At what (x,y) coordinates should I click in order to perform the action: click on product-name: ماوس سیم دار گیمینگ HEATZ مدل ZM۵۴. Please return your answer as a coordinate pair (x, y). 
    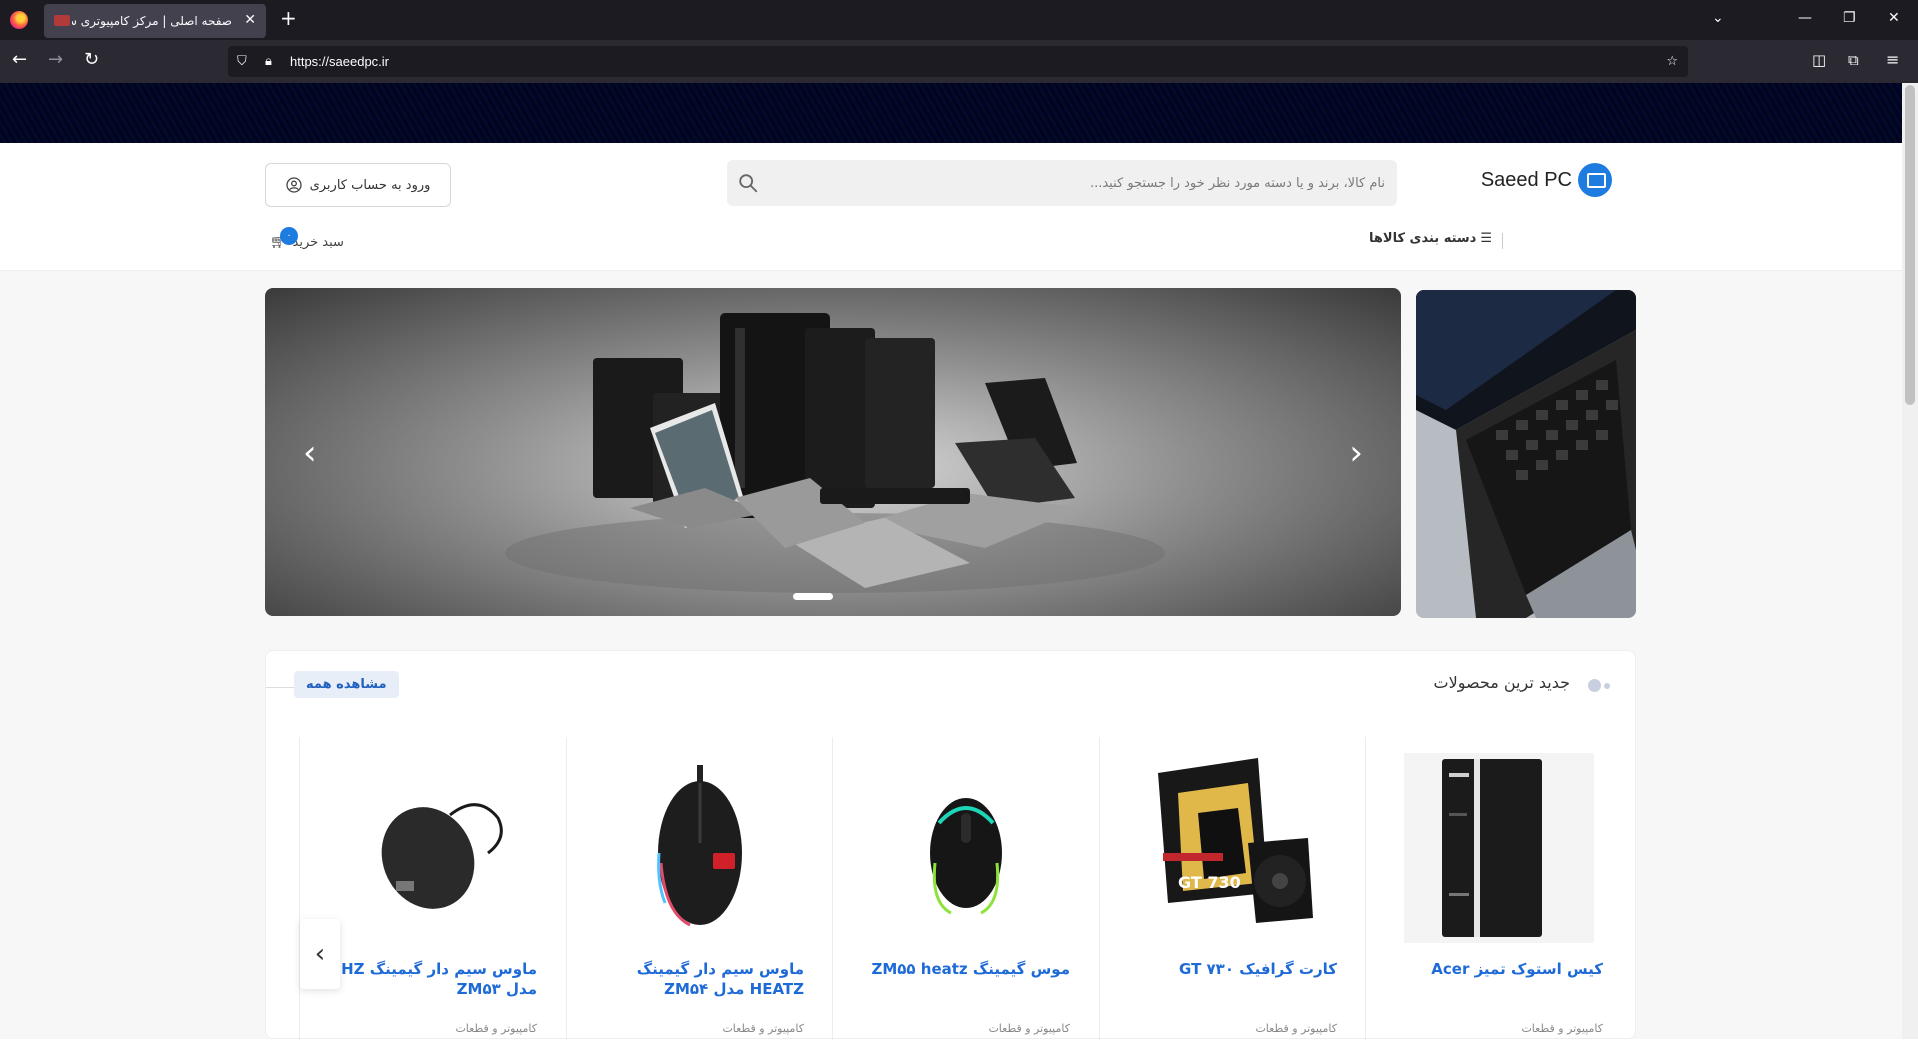
    Looking at the image, I should click on (699, 979).